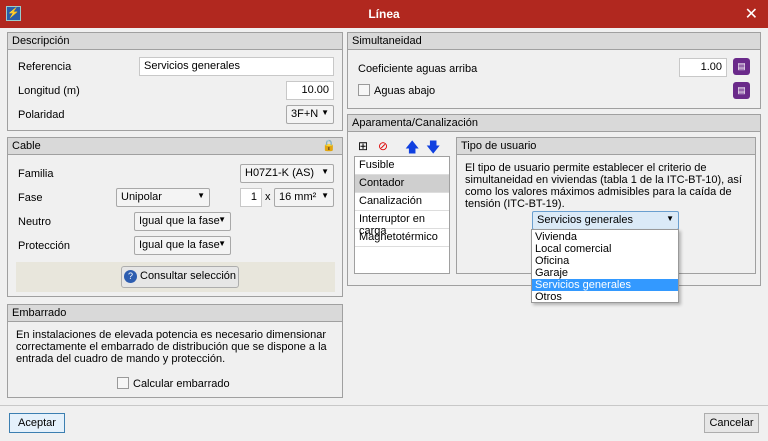 Image resolution: width=768 pixels, height=441 pixels. I want to click on tipo-usuario-select: Servicios generales ▼, so click(605, 220).